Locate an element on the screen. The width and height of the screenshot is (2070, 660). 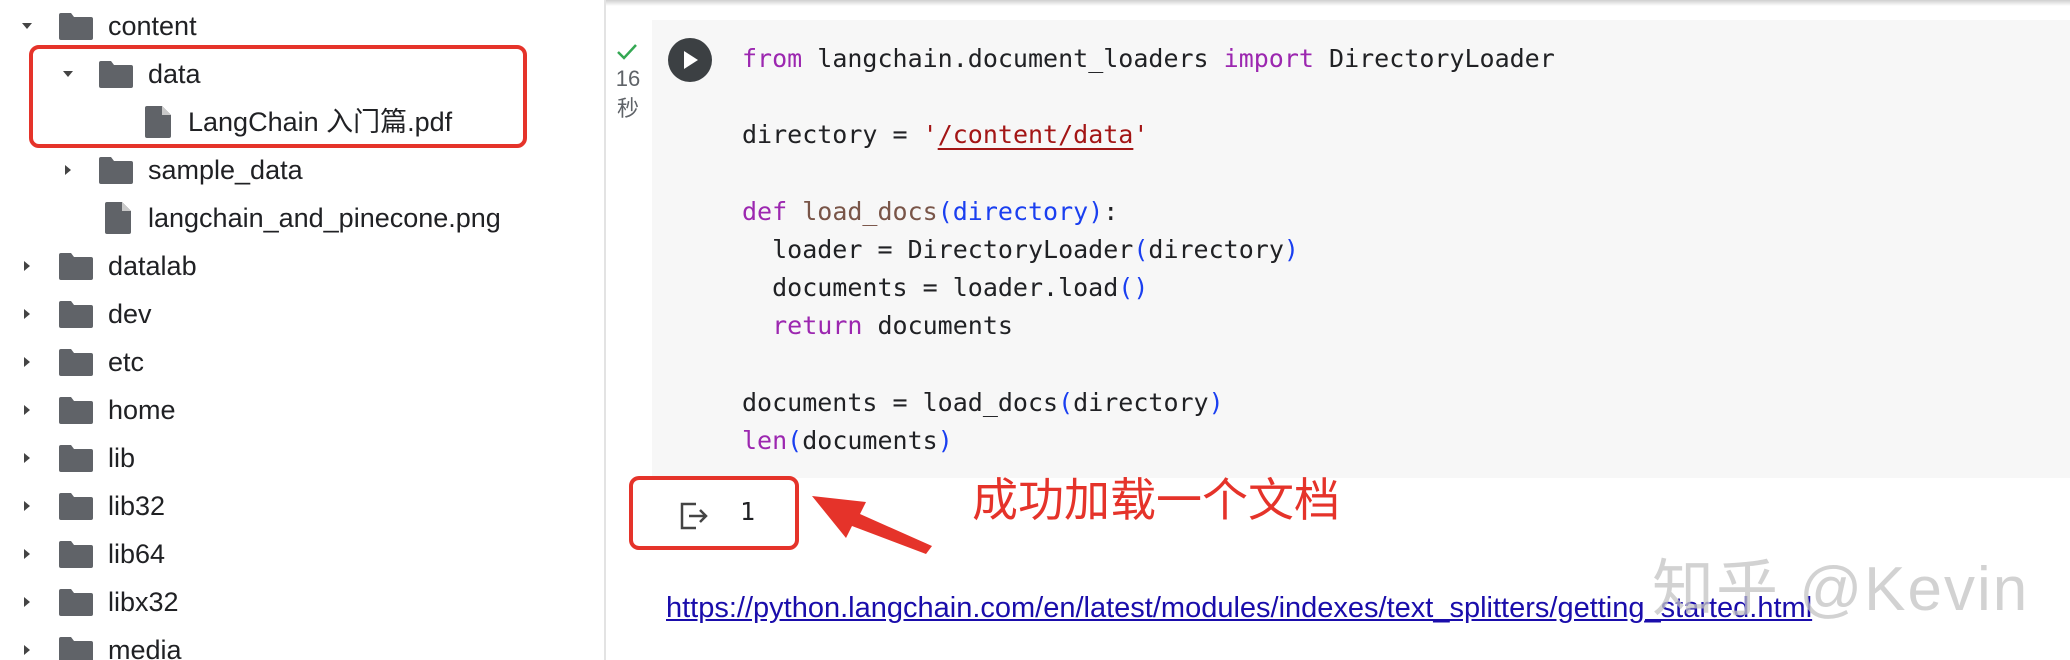
tree-item-lib32: lib32 is located at coordinates (302, 506).